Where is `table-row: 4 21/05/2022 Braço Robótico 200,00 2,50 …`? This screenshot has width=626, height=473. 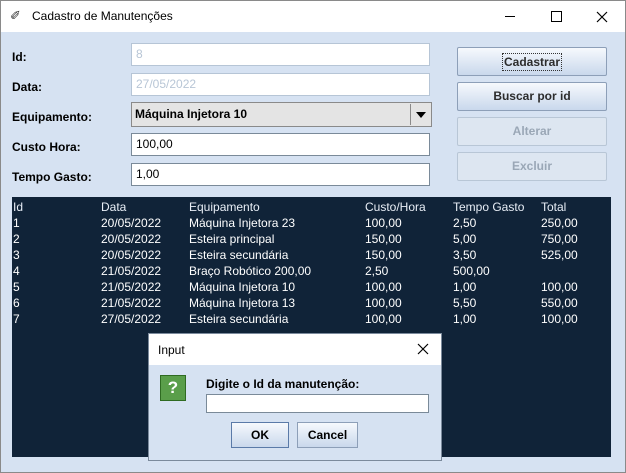
table-row: 4 21/05/2022 Braço Robótico 200,00 2,50 … is located at coordinates (311, 271).